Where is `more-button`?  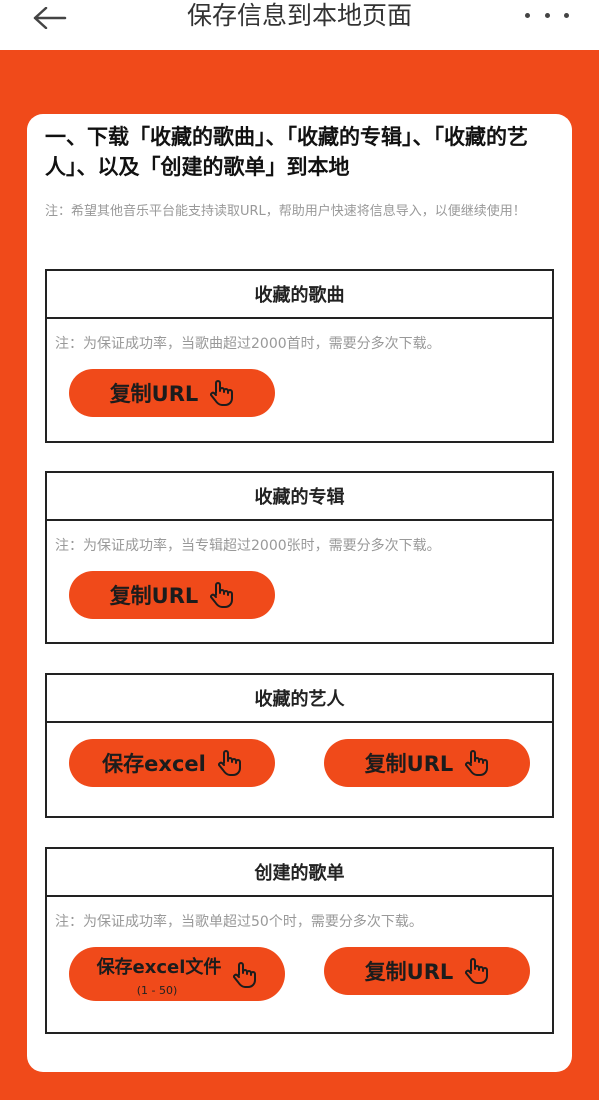
more-button is located at coordinates (547, 15).